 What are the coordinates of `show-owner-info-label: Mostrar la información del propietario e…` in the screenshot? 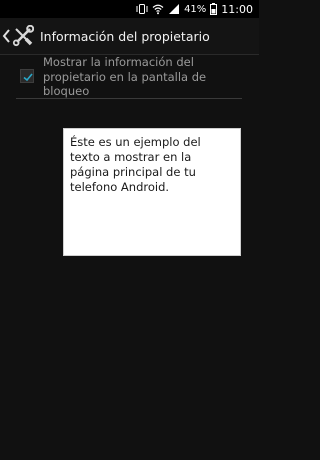 It's located at (125, 76).